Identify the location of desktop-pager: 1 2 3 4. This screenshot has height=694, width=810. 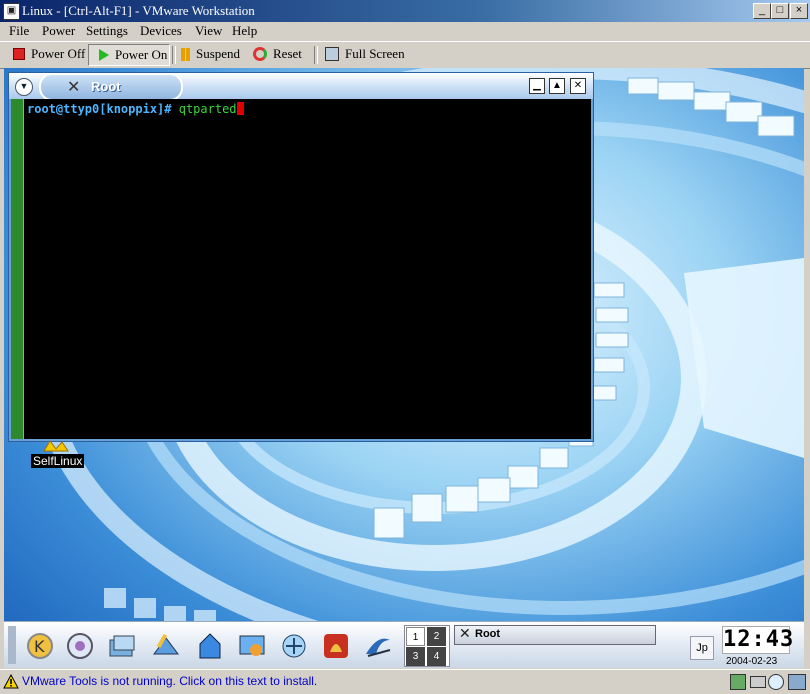
(427, 646).